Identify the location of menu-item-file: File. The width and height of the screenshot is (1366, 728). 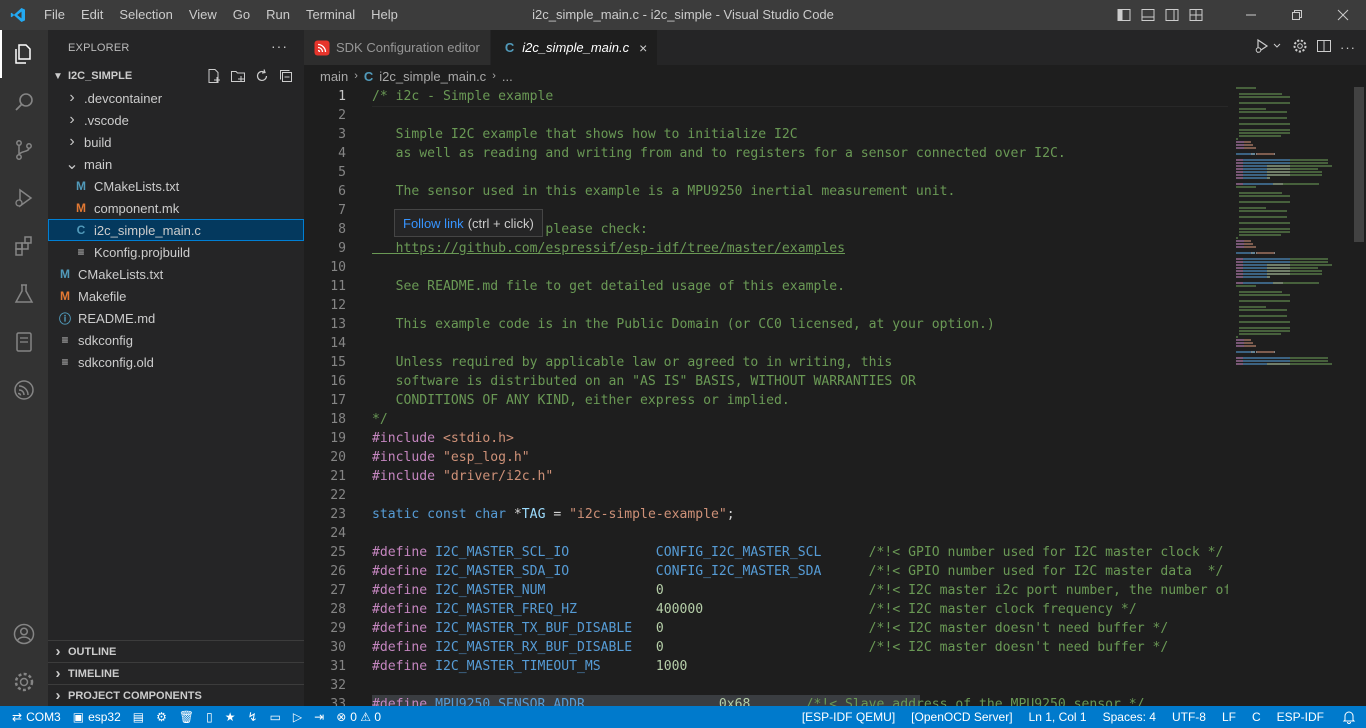
(54, 15).